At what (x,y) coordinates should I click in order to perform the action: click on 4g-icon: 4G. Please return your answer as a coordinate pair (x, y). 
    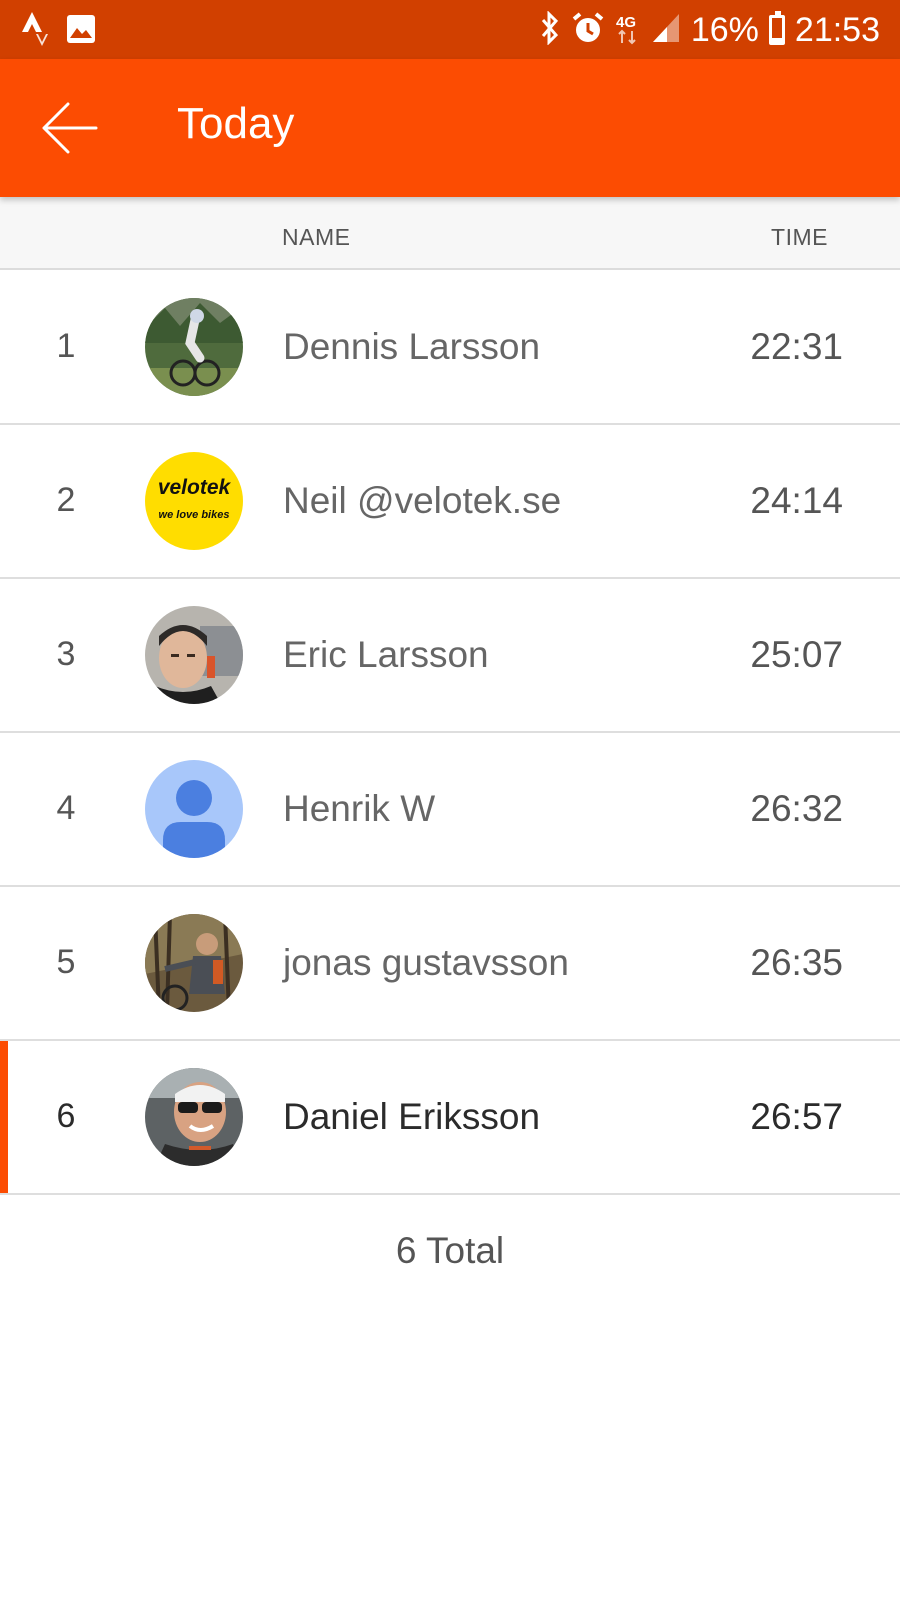
    Looking at the image, I should click on (628, 30).